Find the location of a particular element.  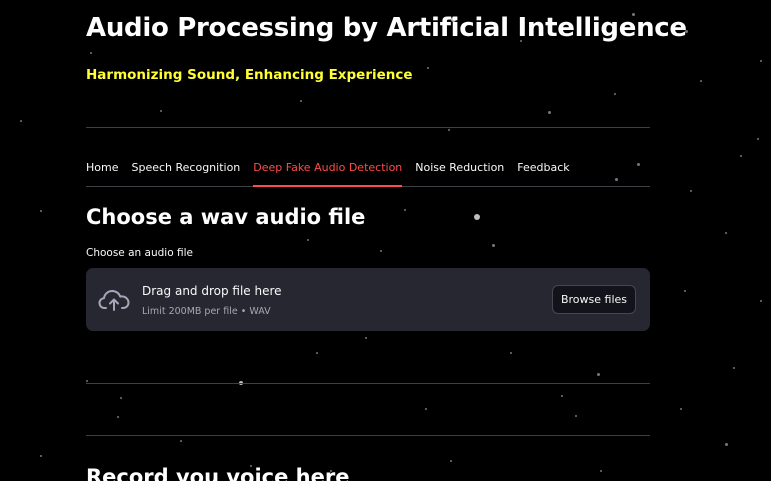

dropzone-limit-text: Limit 200MB per file • WAV is located at coordinates (206, 311).